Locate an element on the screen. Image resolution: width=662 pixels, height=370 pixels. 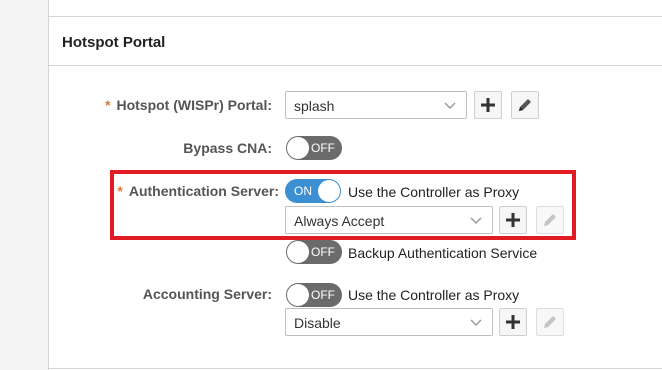
bypass-cna-toggle: OFF is located at coordinates (314, 148).